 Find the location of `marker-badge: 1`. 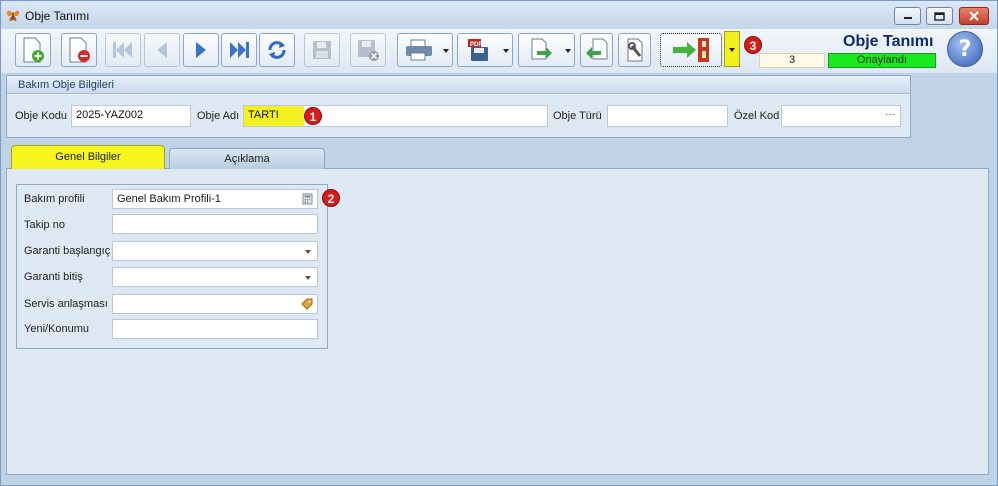

marker-badge: 1 is located at coordinates (313, 116).